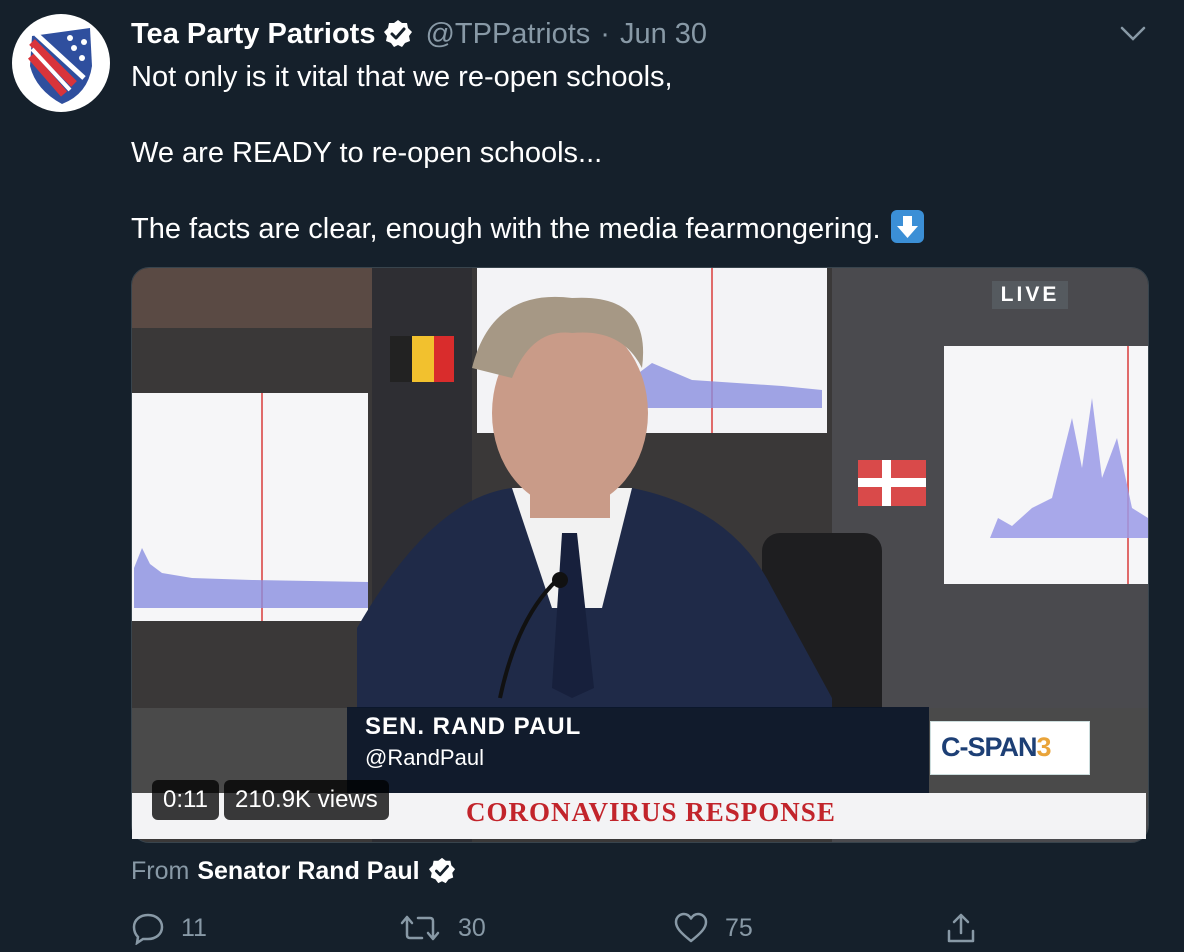 This screenshot has height=952, width=1184. What do you see at coordinates (160, 870) in the screenshot?
I see `attribution-prefix: From` at bounding box center [160, 870].